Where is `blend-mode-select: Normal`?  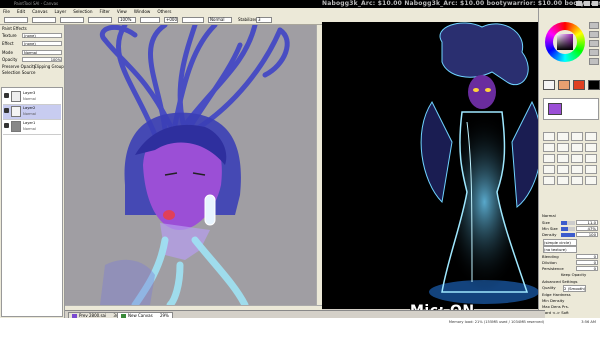 blend-mode-select: Normal is located at coordinates (220, 20).